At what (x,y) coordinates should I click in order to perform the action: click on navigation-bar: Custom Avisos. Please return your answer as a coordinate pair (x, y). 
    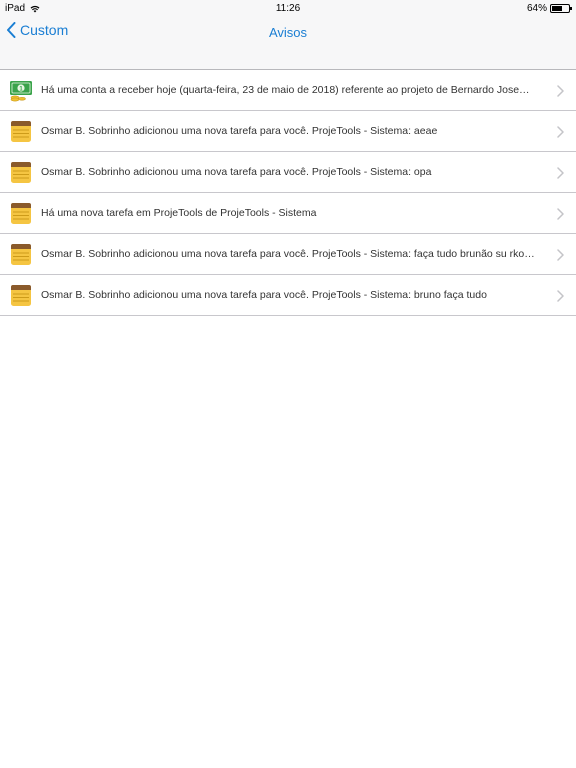
    Looking at the image, I should click on (288, 32).